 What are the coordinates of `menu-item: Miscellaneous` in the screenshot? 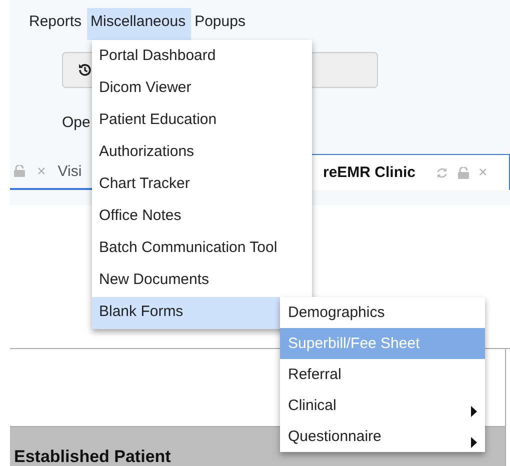 It's located at (138, 24).